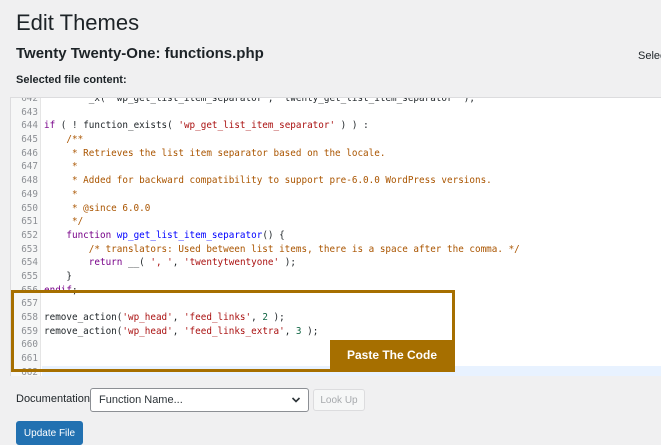  What do you see at coordinates (29, 208) in the screenshot?
I see `line-number: 650` at bounding box center [29, 208].